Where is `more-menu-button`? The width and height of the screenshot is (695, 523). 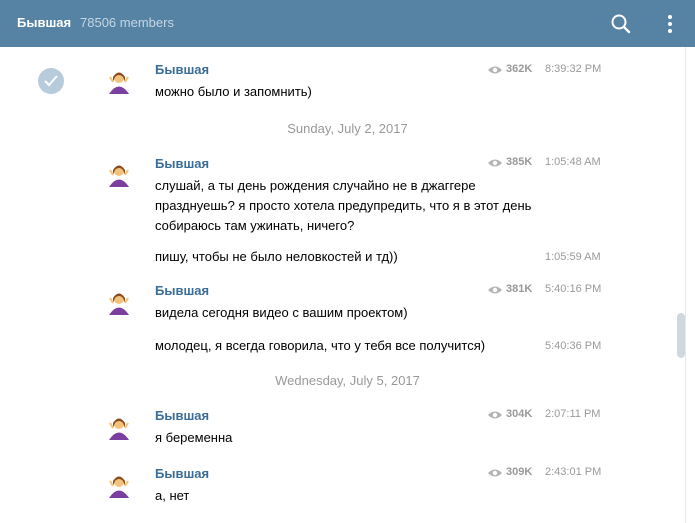
more-menu-button is located at coordinates (670, 24).